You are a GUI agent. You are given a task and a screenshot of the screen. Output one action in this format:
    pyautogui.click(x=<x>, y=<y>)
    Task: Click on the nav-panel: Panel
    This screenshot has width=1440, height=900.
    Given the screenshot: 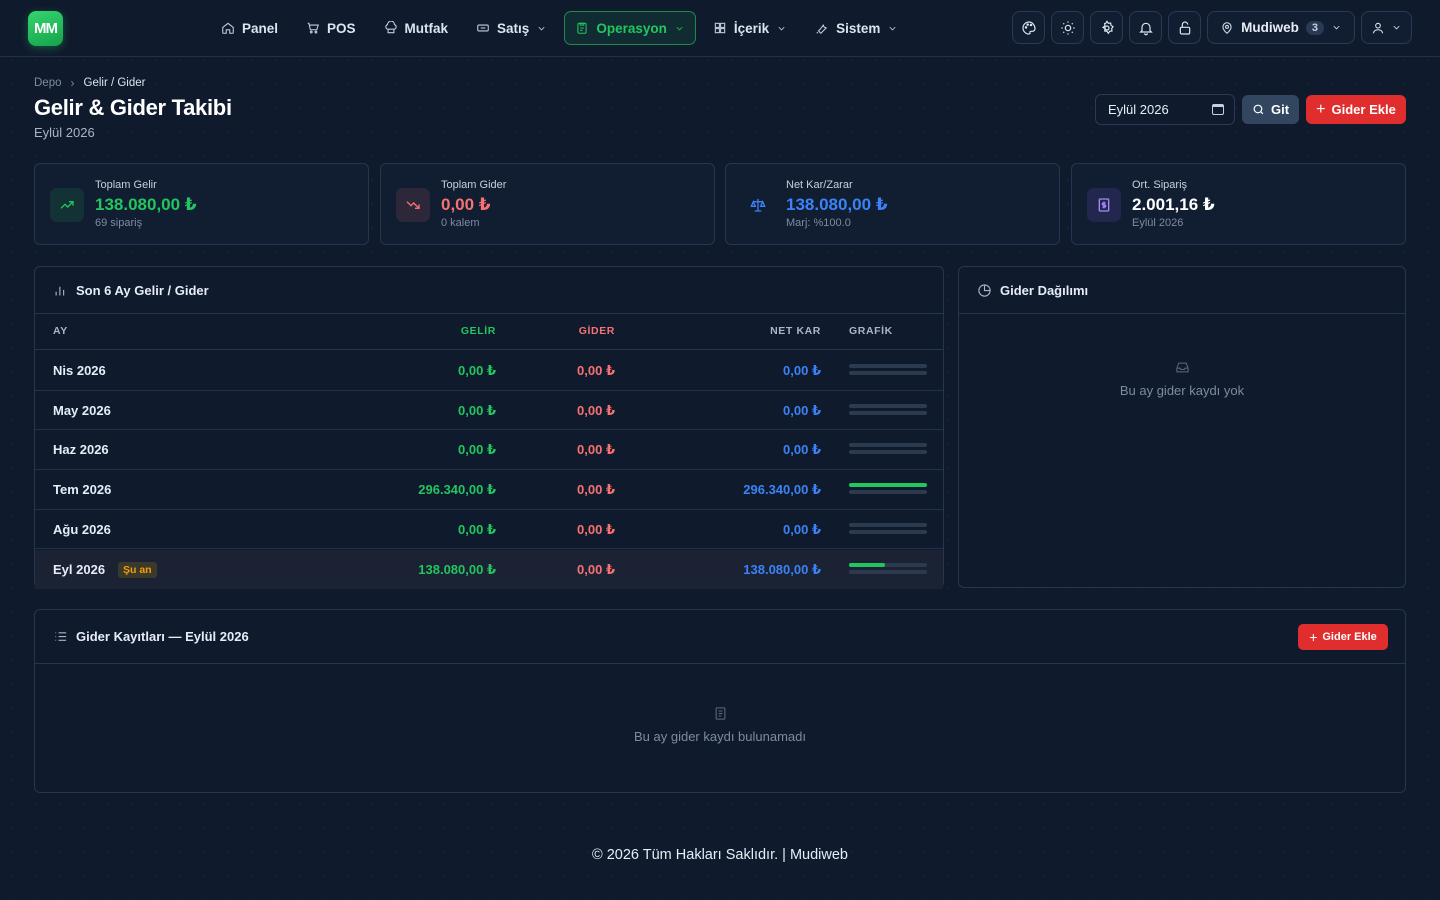 What is the action you would take?
    pyautogui.click(x=249, y=28)
    